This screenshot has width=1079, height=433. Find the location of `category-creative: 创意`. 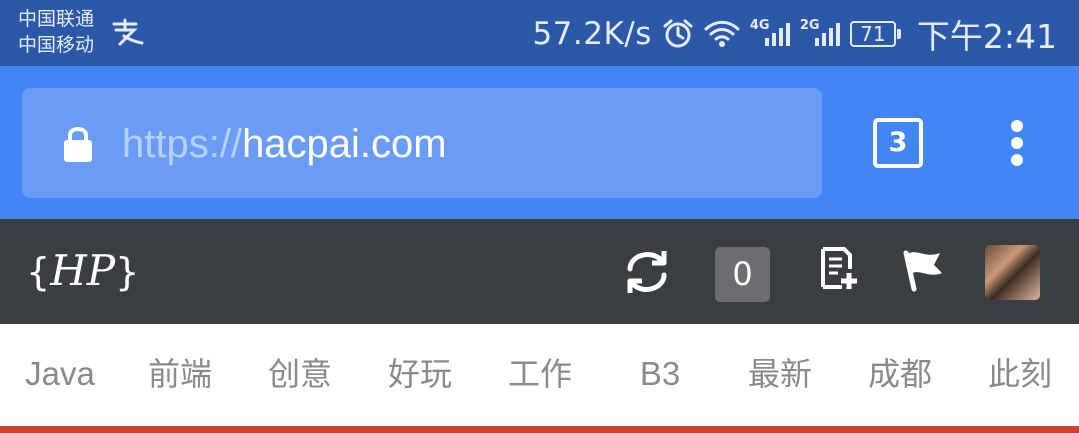

category-creative: 创意 is located at coordinates (300, 374).